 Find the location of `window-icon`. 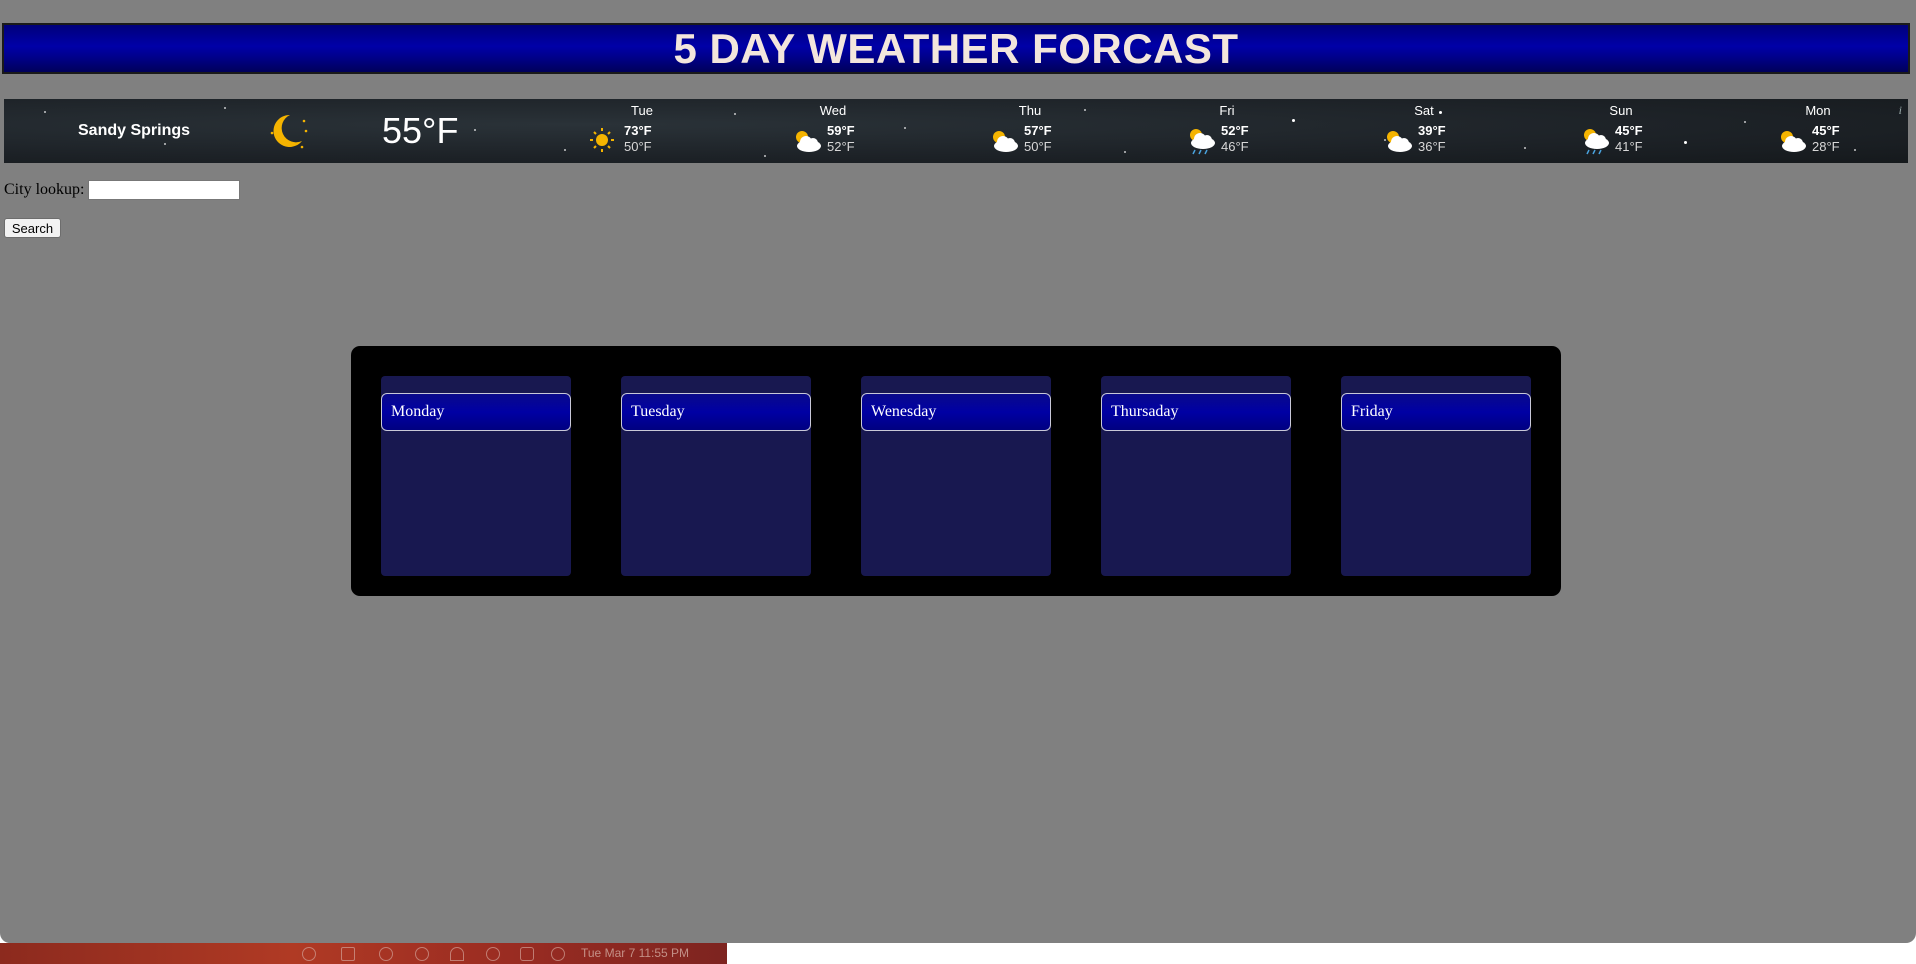

window-icon is located at coordinates (348, 954).